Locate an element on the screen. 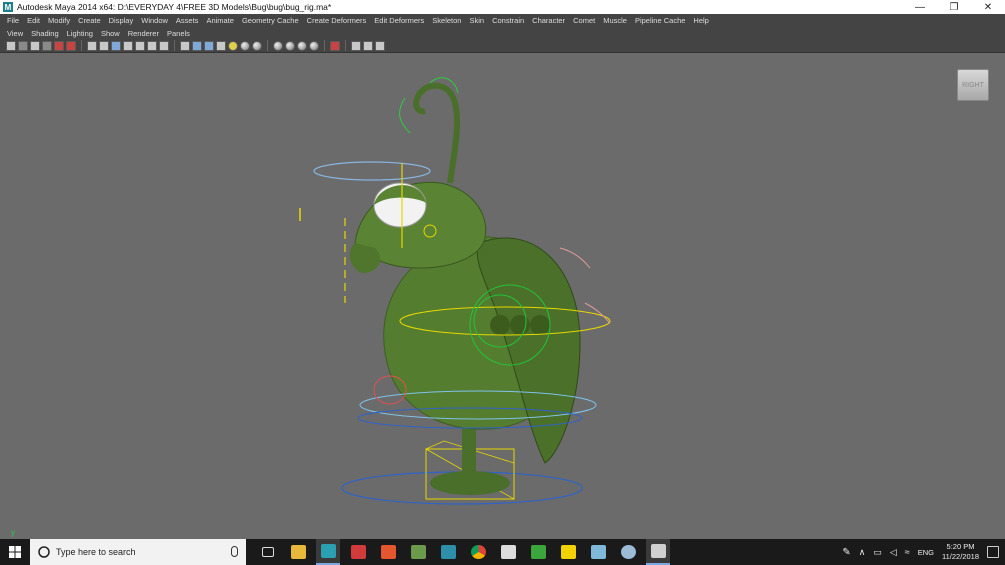  isolate-select-icon is located at coordinates (335, 45).